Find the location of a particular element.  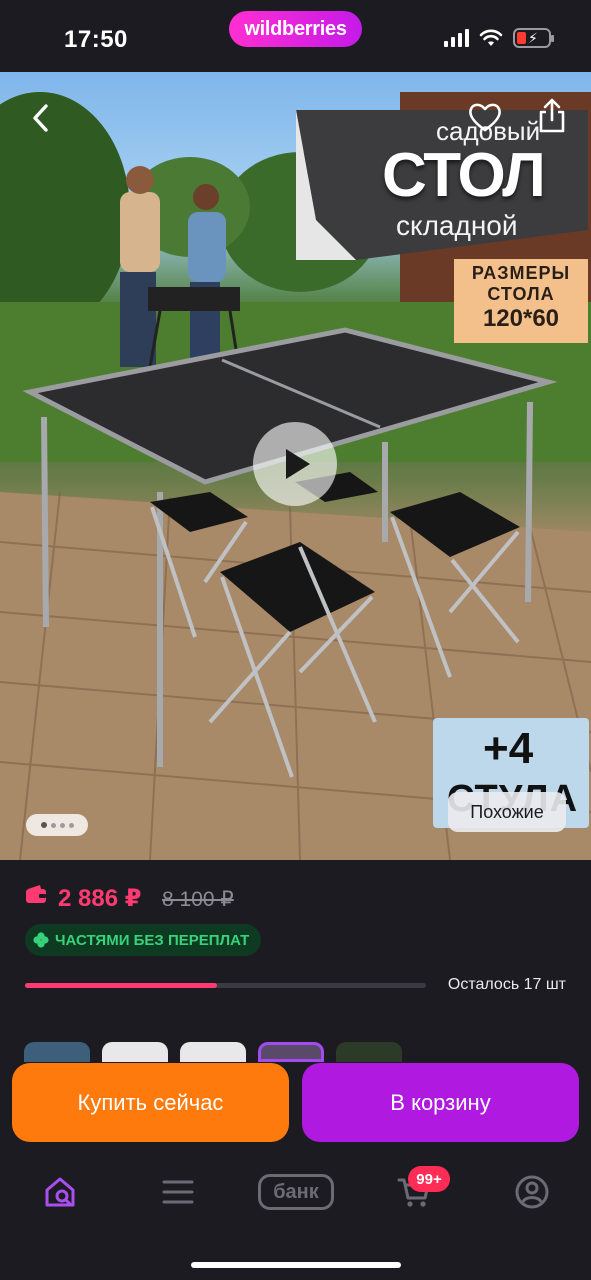

share-icon is located at coordinates (552, 116).